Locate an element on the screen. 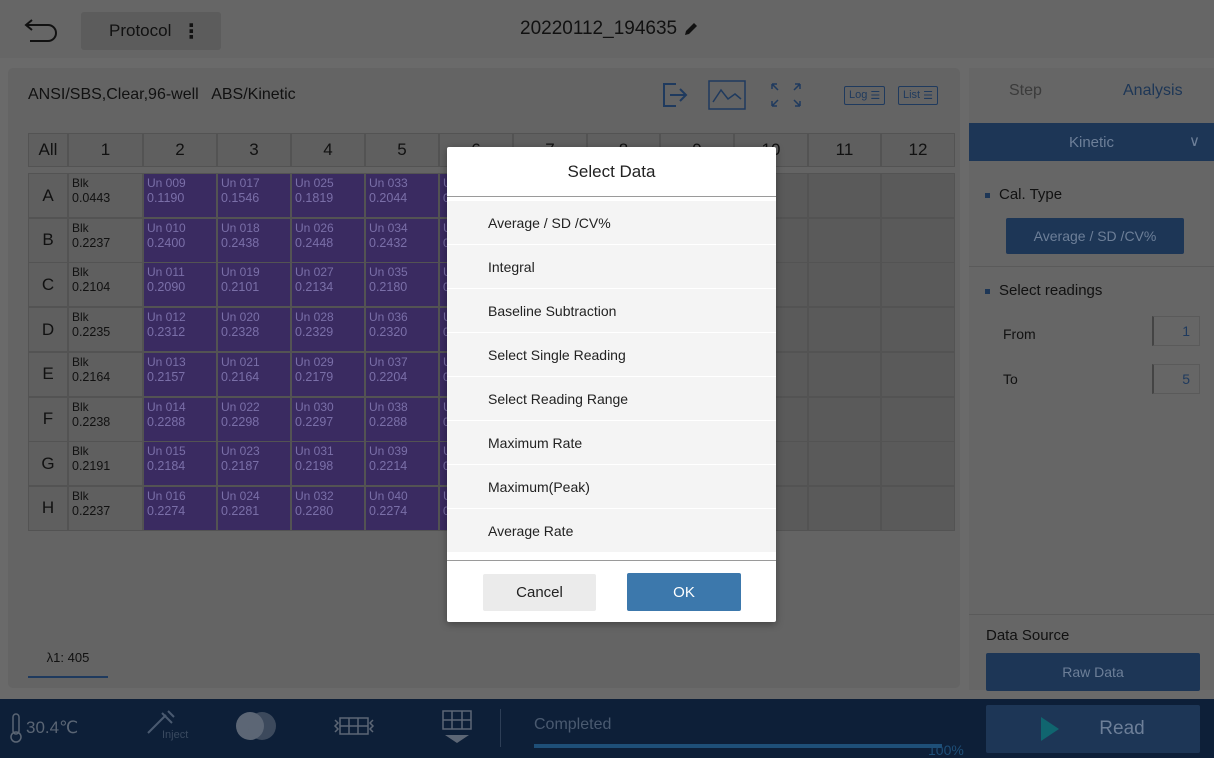  well-cell: Un 035 0.2180 is located at coordinates (402, 285).